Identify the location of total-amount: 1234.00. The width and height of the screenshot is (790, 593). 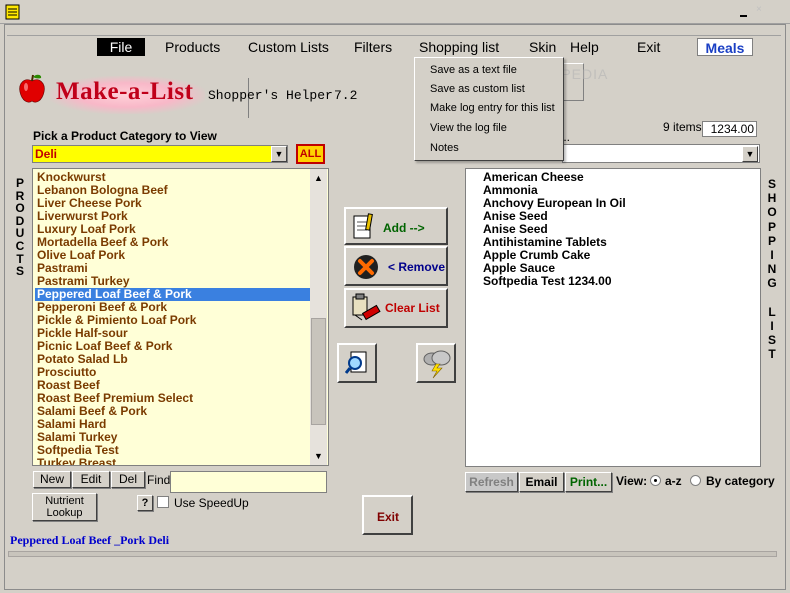
(729, 129).